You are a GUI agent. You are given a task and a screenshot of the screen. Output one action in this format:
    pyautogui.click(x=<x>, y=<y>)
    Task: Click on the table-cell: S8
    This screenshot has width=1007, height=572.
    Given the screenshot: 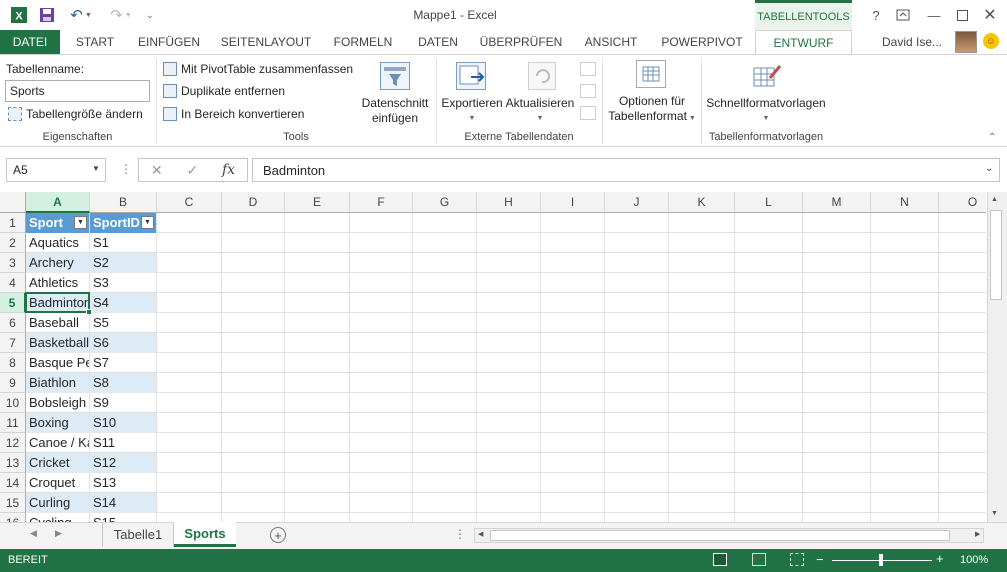 What is the action you would take?
    pyautogui.click(x=123, y=383)
    